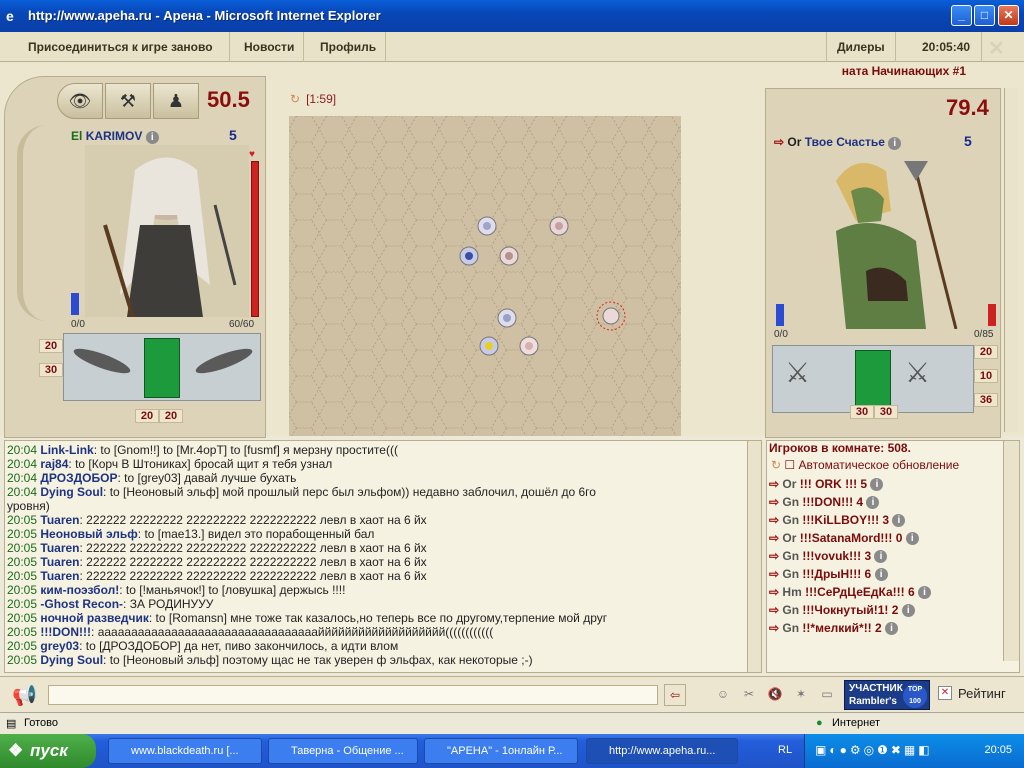  Describe the element at coordinates (176, 101) in the screenshot. I see `figure-icon: ♟` at that location.